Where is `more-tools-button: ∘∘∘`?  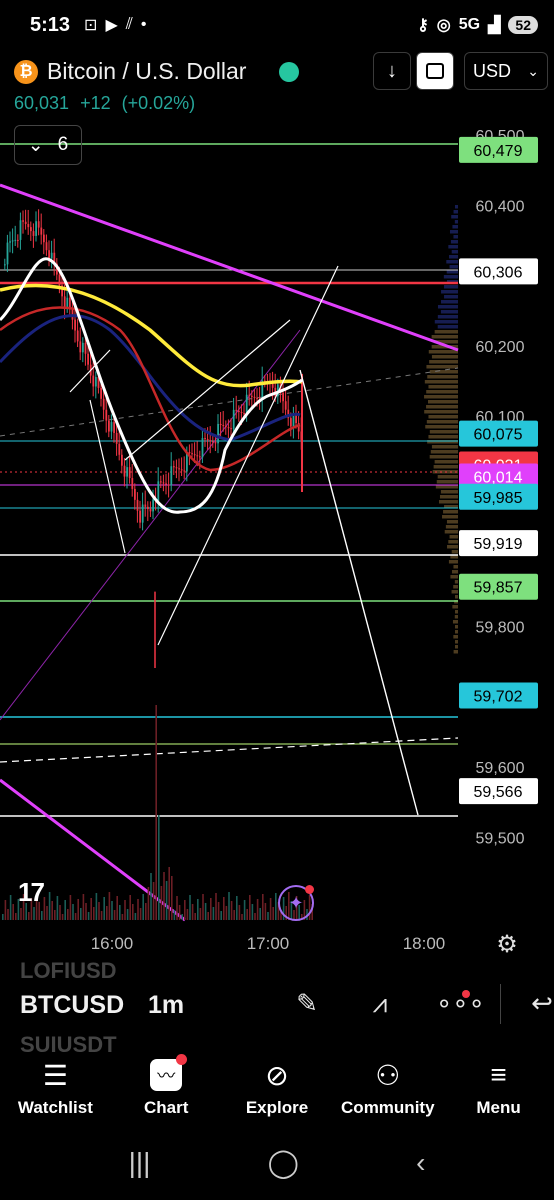
more-tools-button: ∘∘∘ is located at coordinates (460, 1006).